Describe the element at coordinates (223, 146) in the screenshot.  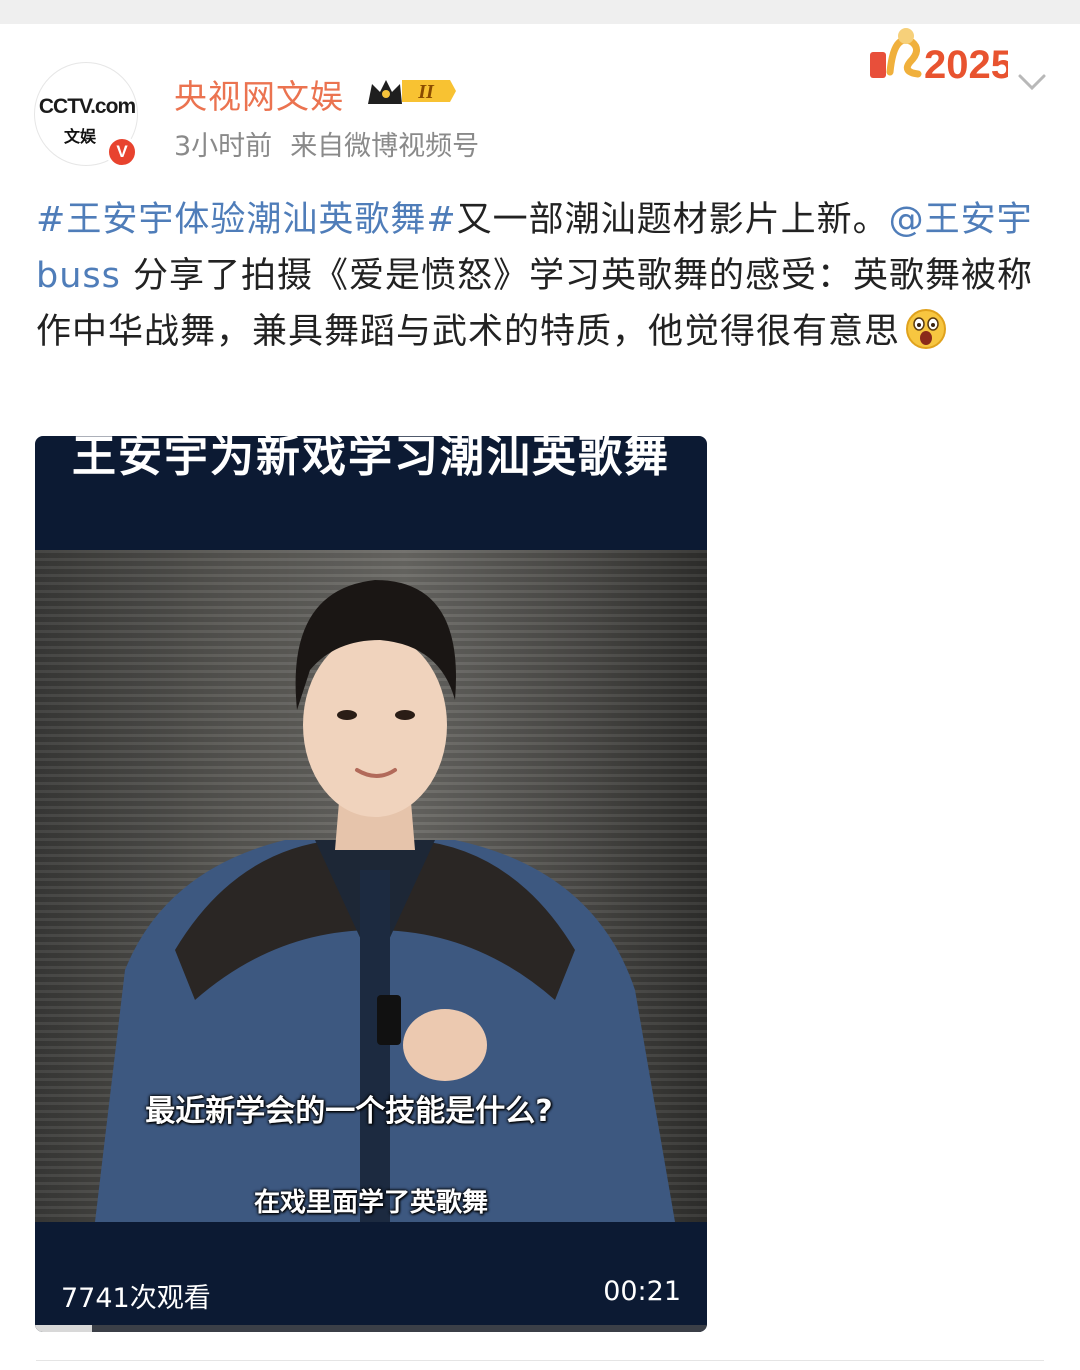
I see `post-time: 3小时前` at that location.